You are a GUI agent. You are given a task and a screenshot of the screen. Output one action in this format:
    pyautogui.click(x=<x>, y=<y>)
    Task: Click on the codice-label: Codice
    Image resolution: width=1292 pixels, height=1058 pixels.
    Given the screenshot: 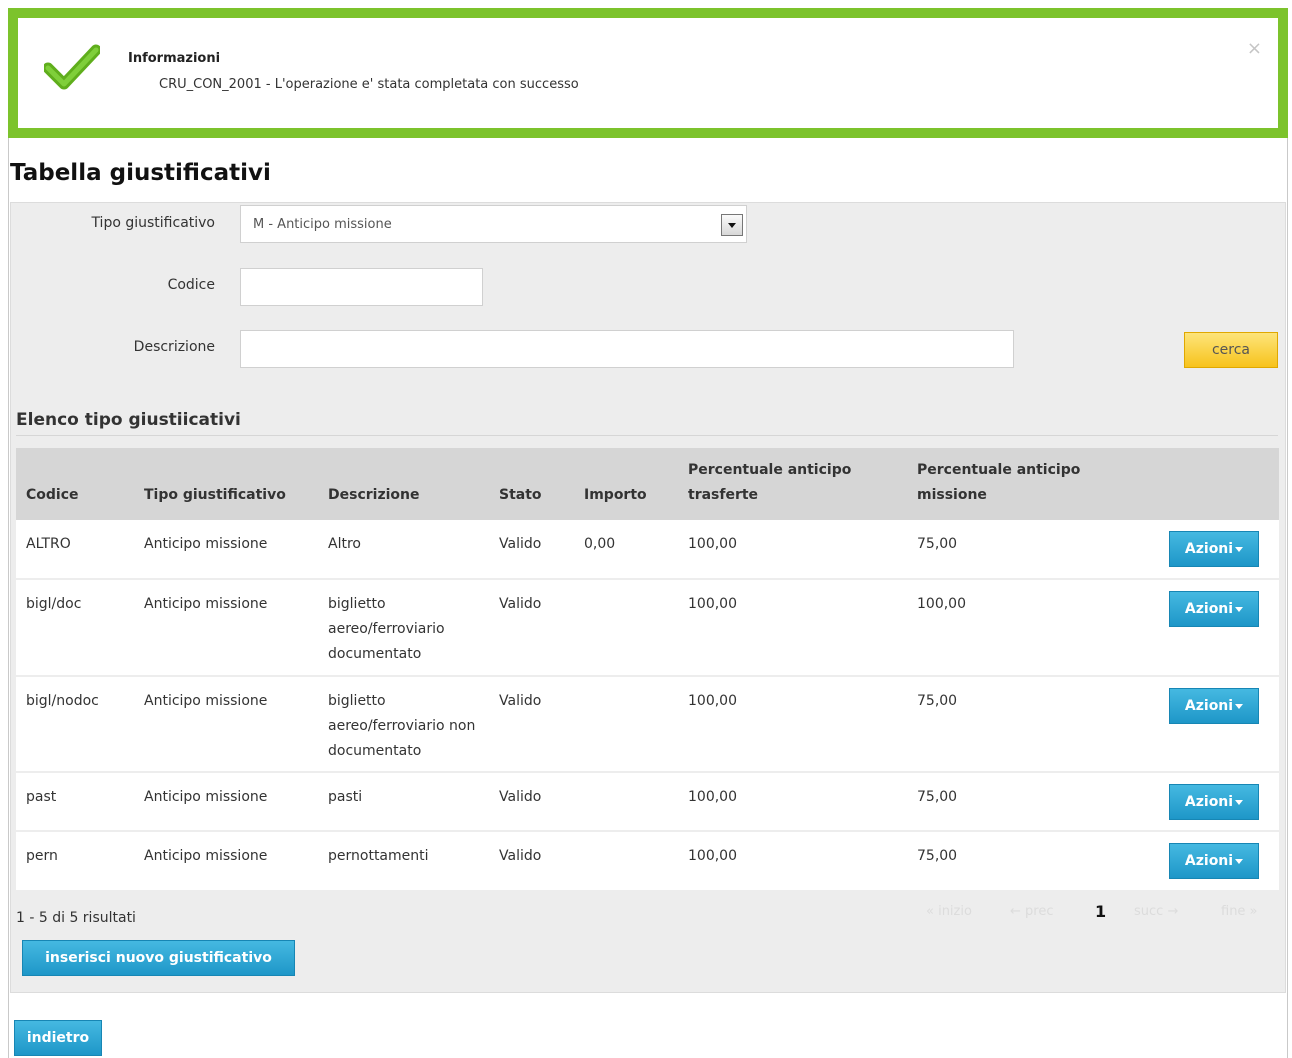 What is the action you would take?
    pyautogui.click(x=191, y=285)
    